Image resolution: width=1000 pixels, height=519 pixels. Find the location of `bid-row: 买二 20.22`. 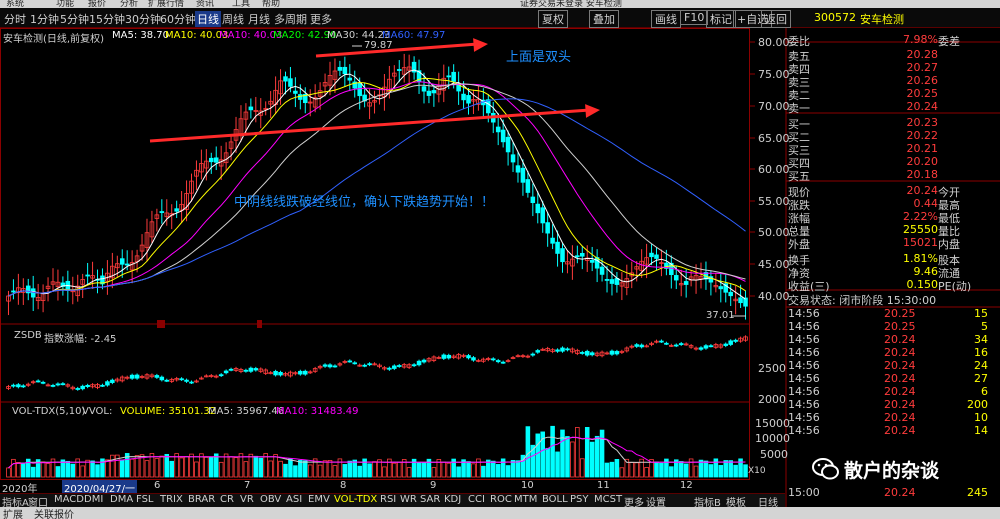

bid-row: 买二 20.22 is located at coordinates (894, 136).